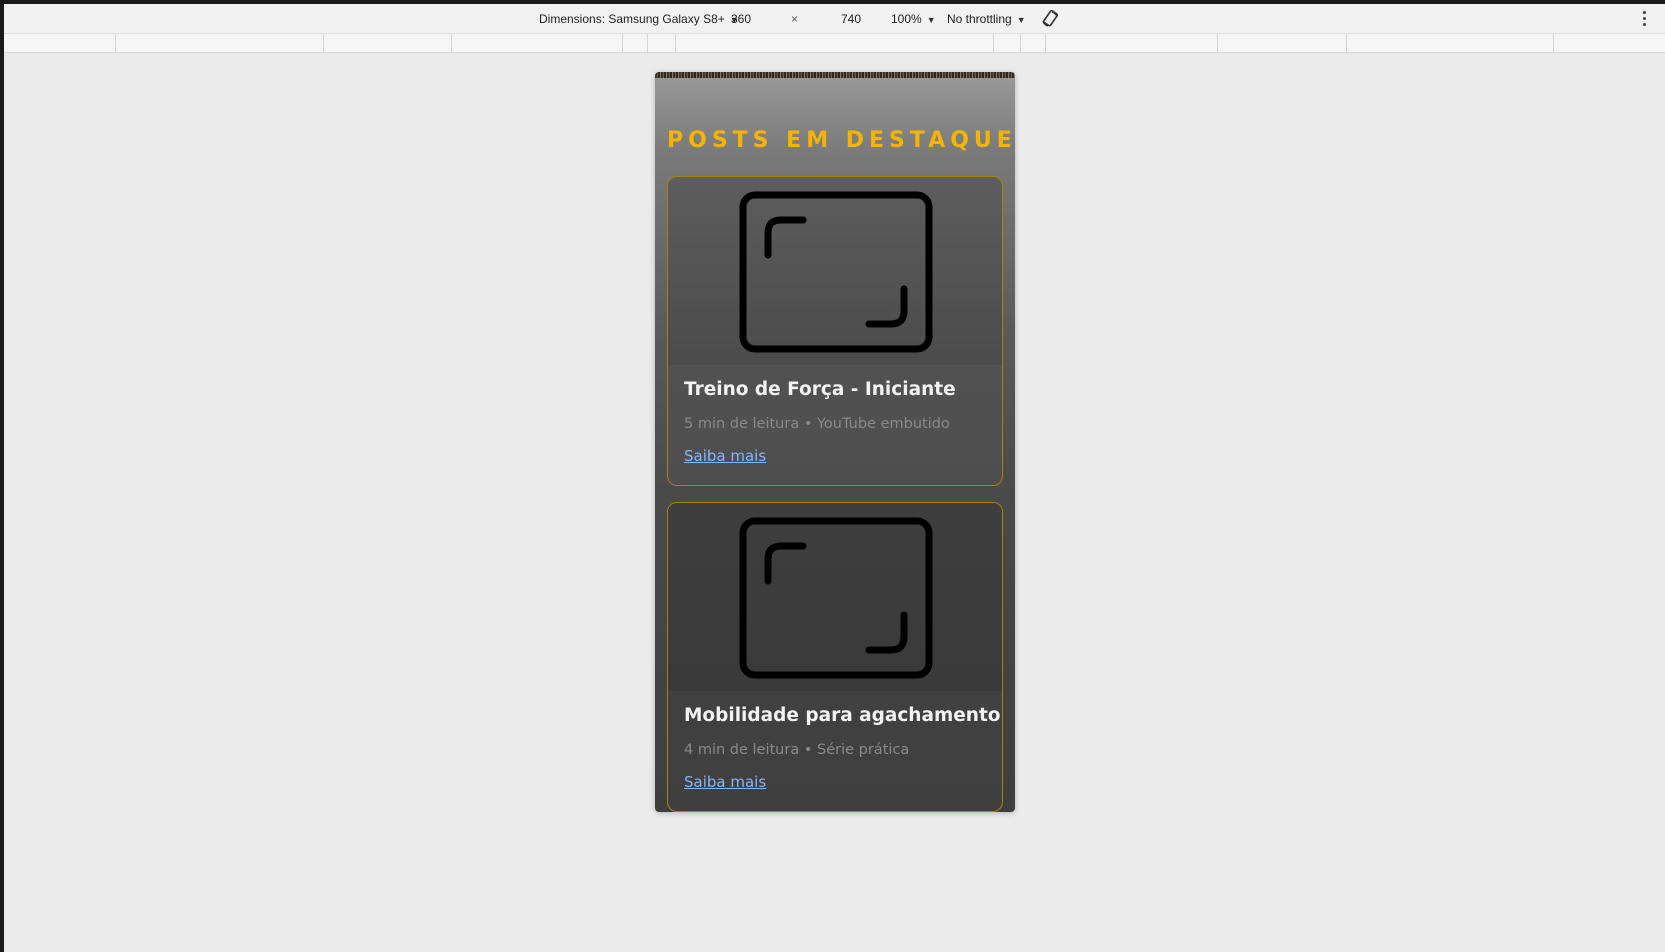 The height and width of the screenshot is (952, 1665). Describe the element at coordinates (1644, 19) in the screenshot. I see `more-vert-icon` at that location.